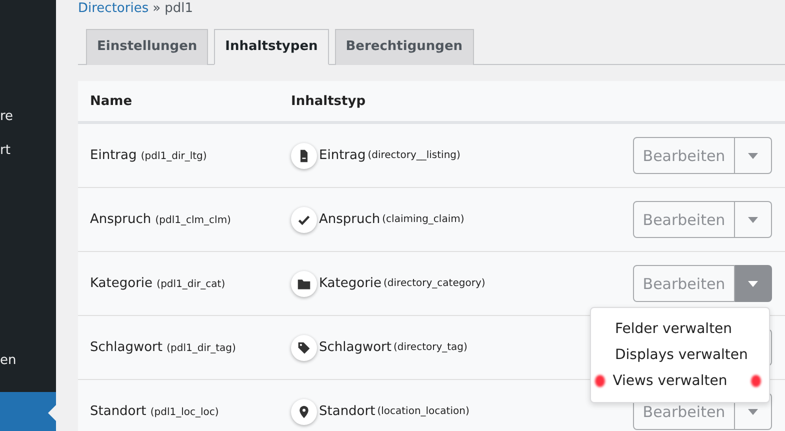 This screenshot has height=431, width=785. I want to click on column-header: Name, so click(111, 101).